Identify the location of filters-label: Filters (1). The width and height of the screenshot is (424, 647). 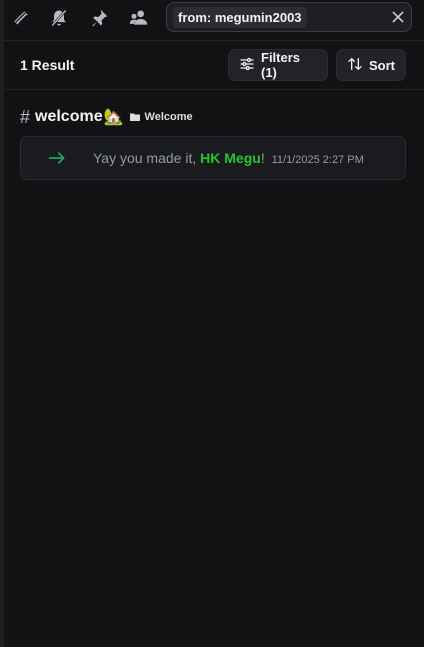
(281, 65).